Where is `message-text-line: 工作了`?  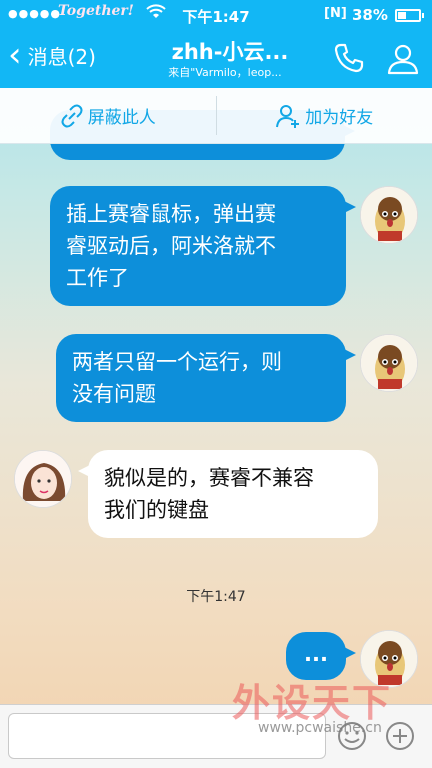
message-text-line: 工作了 is located at coordinates (97, 278).